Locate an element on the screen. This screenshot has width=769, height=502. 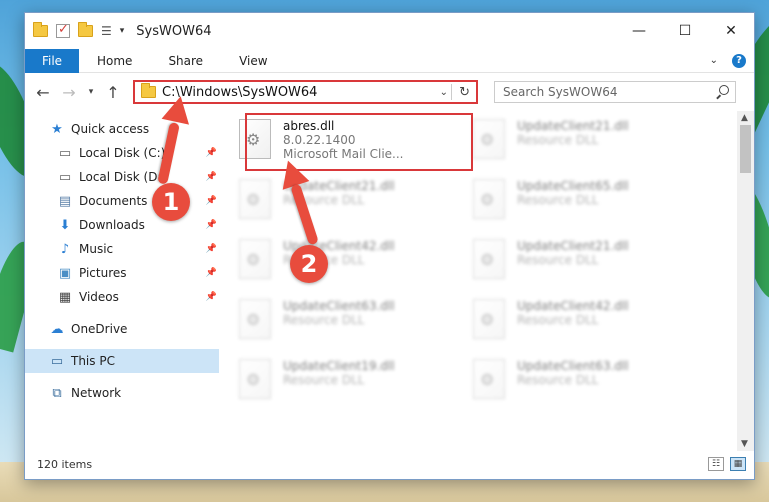
sidebar-item-label: Documents is located at coordinates (113, 201).